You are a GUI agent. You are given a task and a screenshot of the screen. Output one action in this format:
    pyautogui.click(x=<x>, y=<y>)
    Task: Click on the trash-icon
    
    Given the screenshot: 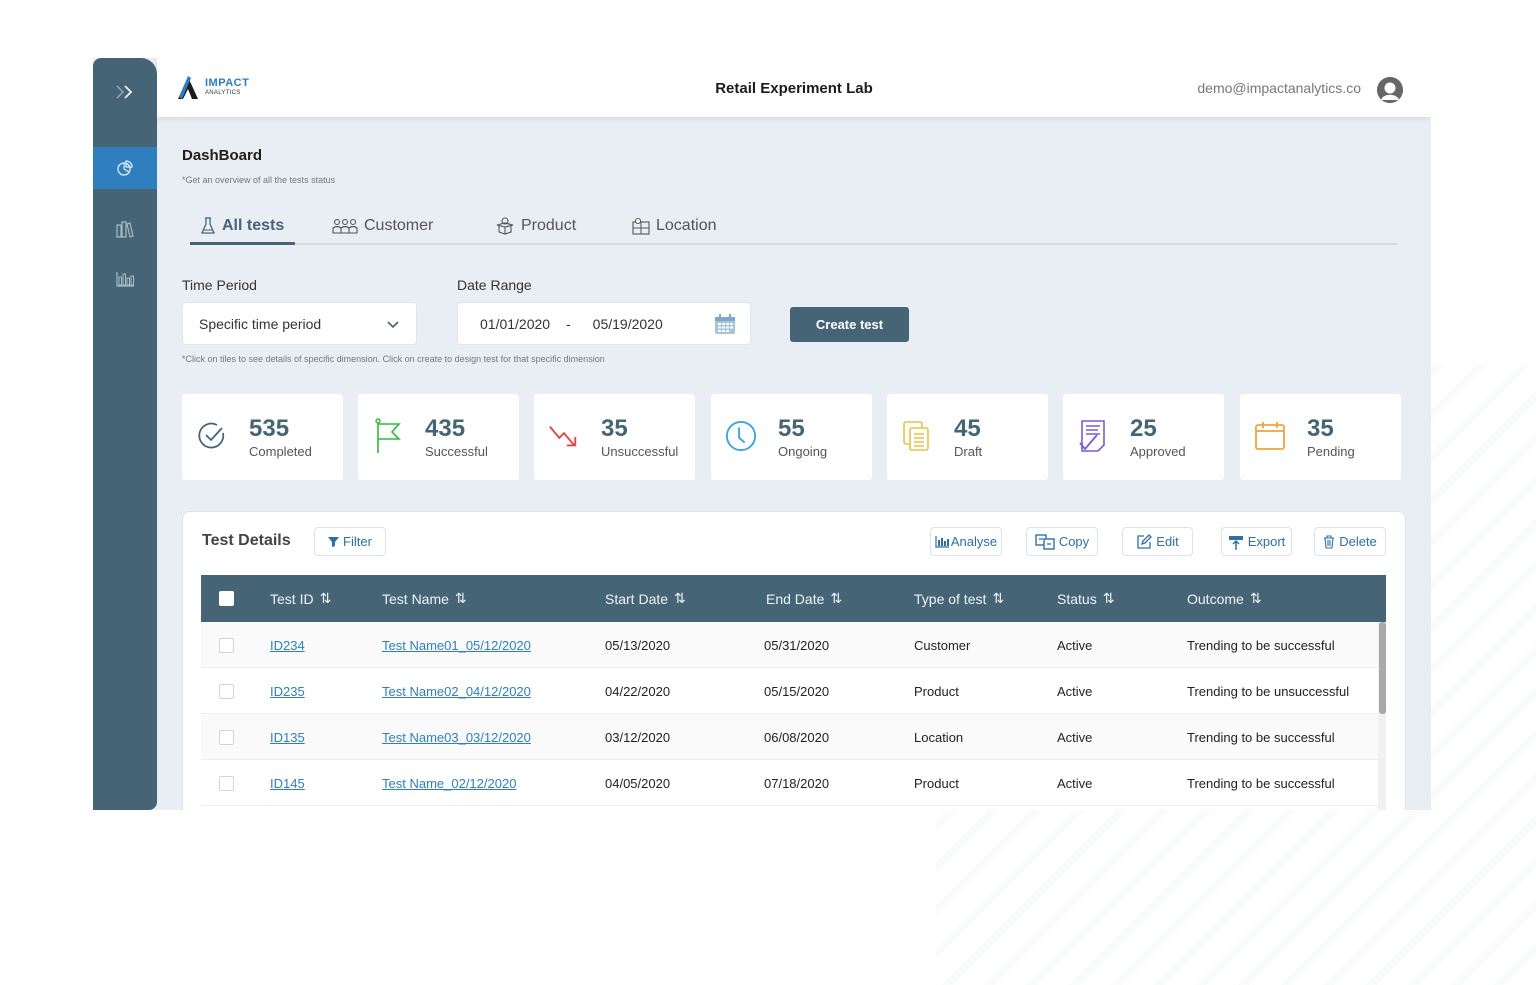 What is the action you would take?
    pyautogui.click(x=1329, y=541)
    